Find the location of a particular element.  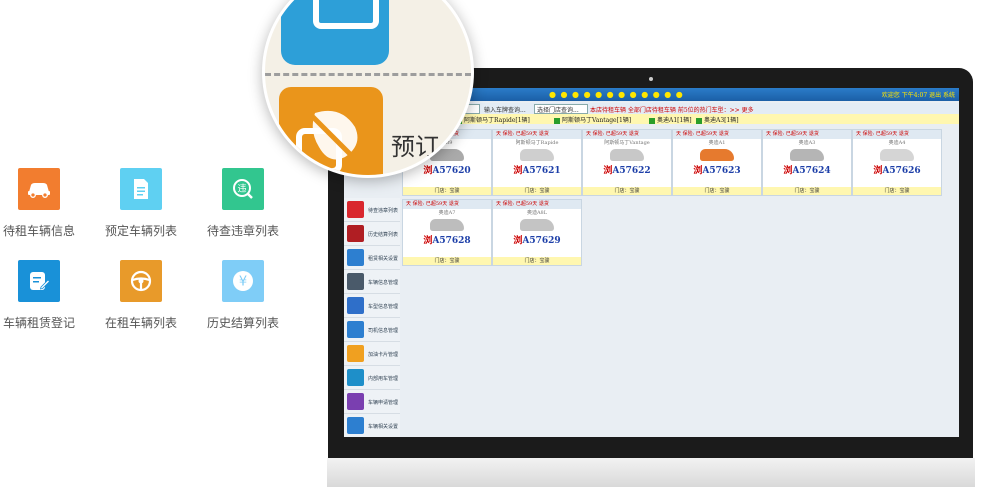

yen-icon: ¥ is located at coordinates (243, 281).